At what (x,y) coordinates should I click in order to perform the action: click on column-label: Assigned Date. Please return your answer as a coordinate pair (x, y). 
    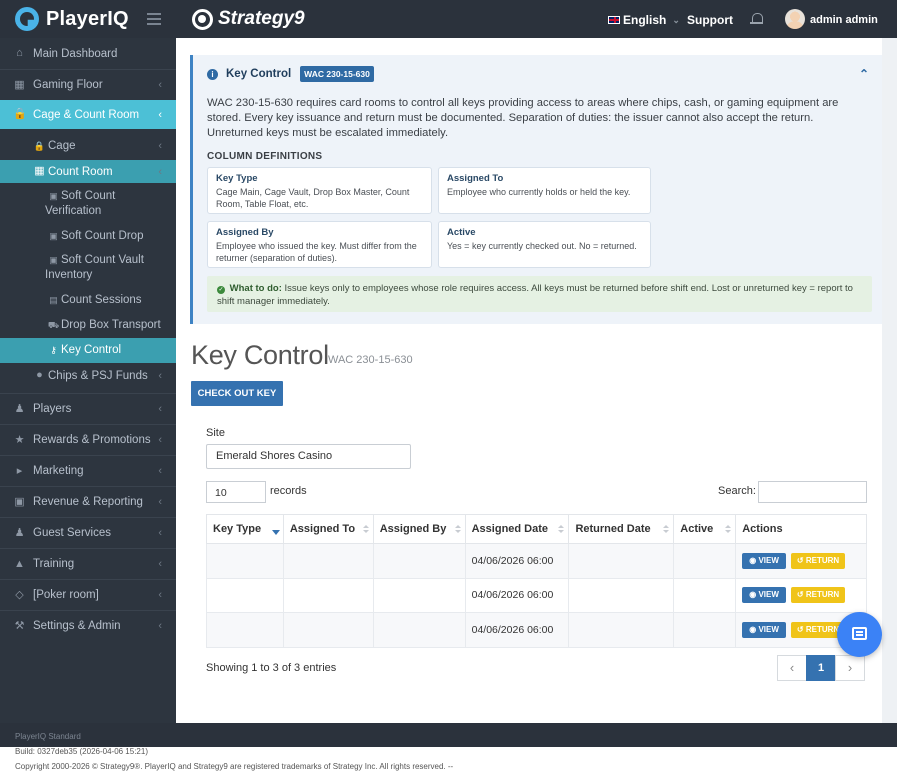
    Looking at the image, I should click on (510, 529).